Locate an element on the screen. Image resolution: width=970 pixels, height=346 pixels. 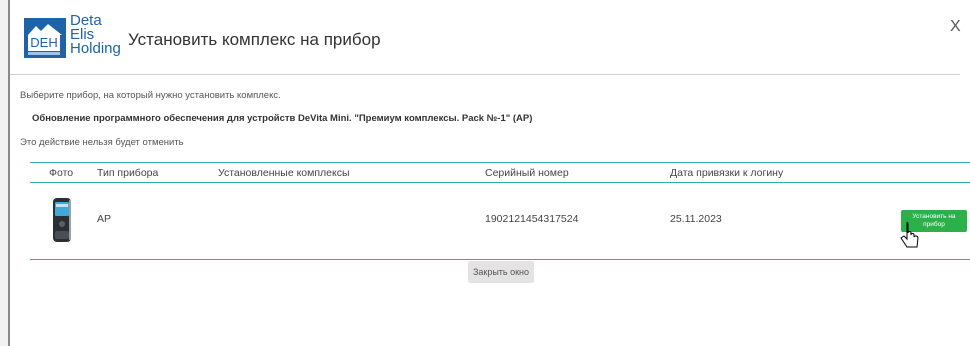
col-serial: Серийный номер is located at coordinates (527, 173).